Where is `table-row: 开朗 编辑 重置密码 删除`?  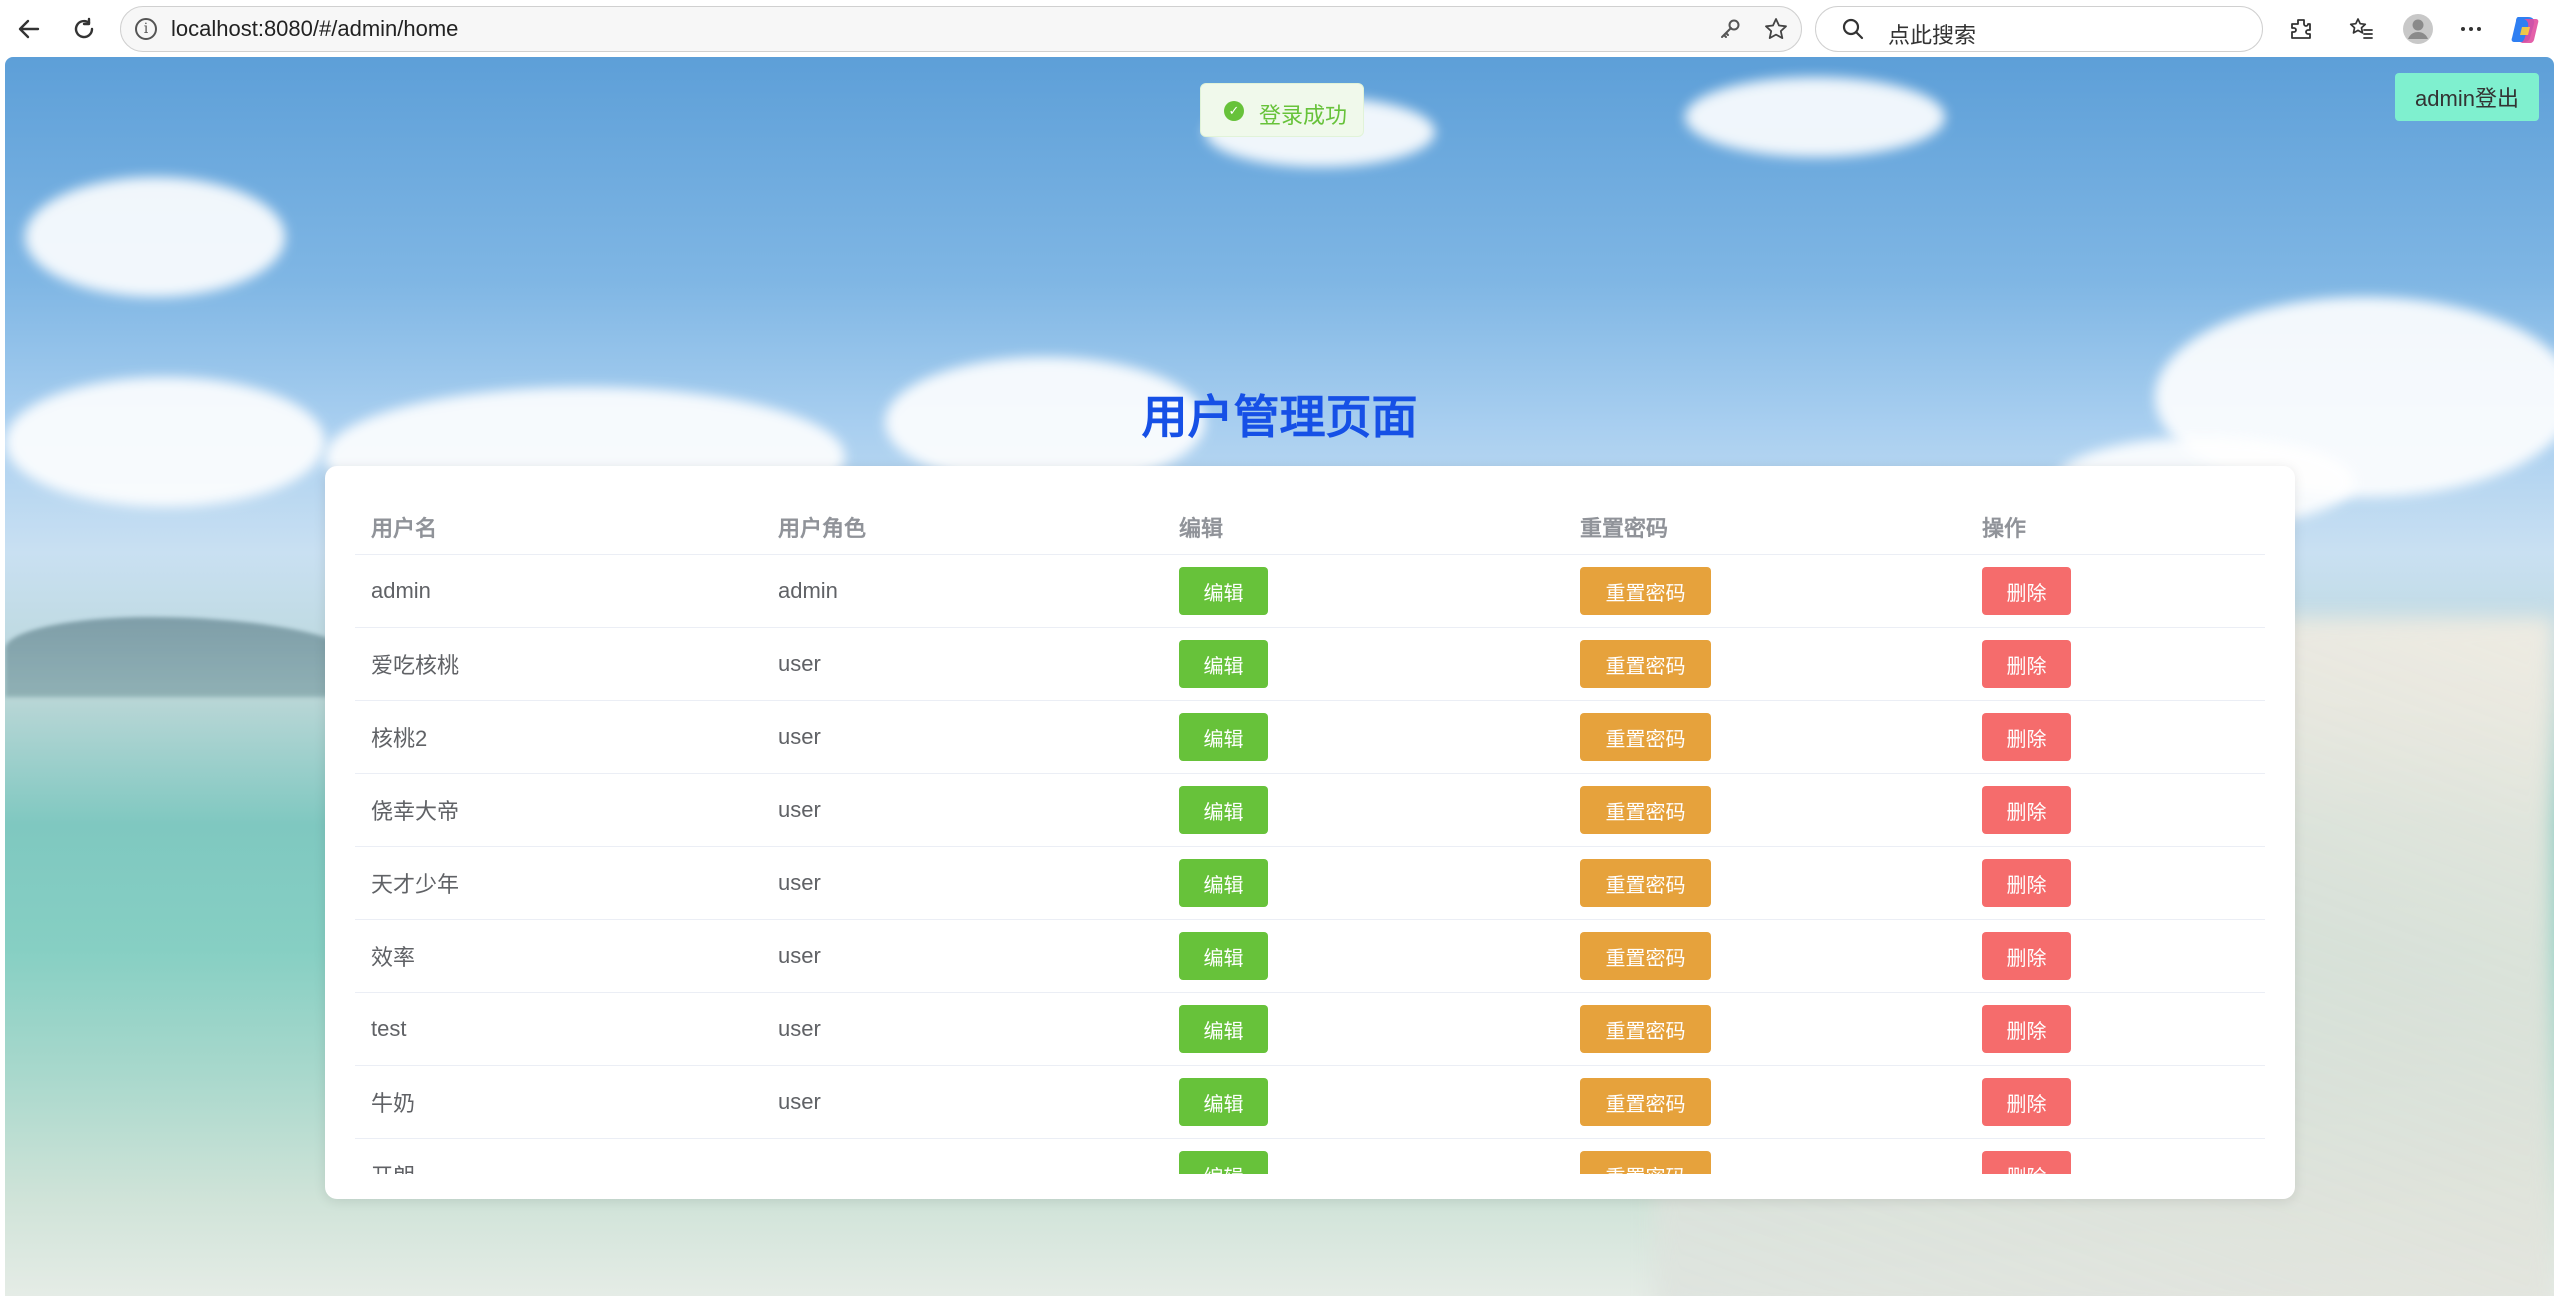
table-row: 开朗 编辑 重置密码 删除 is located at coordinates (1310, 1156).